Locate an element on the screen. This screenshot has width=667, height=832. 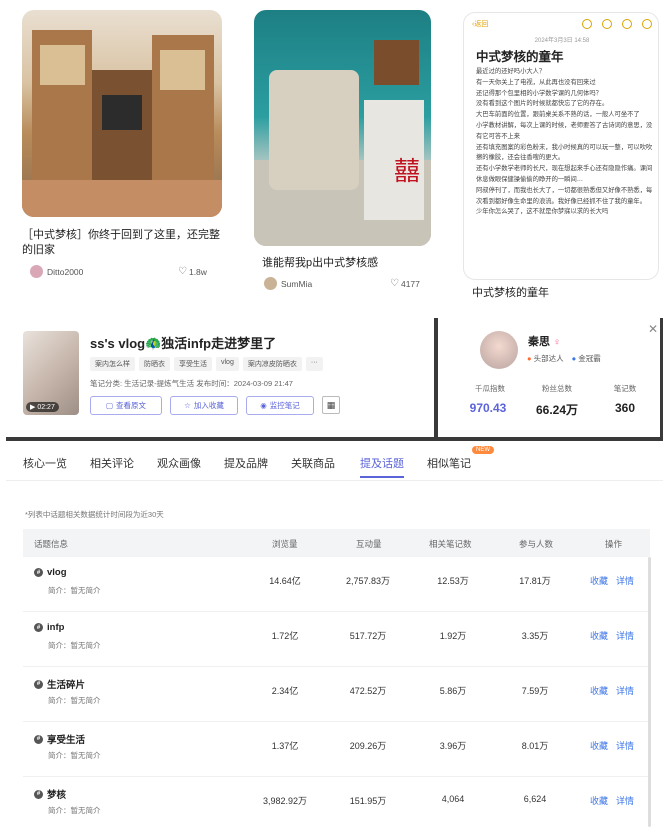
table-note: *列表中话题相关数据统计时间段为近30天 is located at coordinates (94, 514).